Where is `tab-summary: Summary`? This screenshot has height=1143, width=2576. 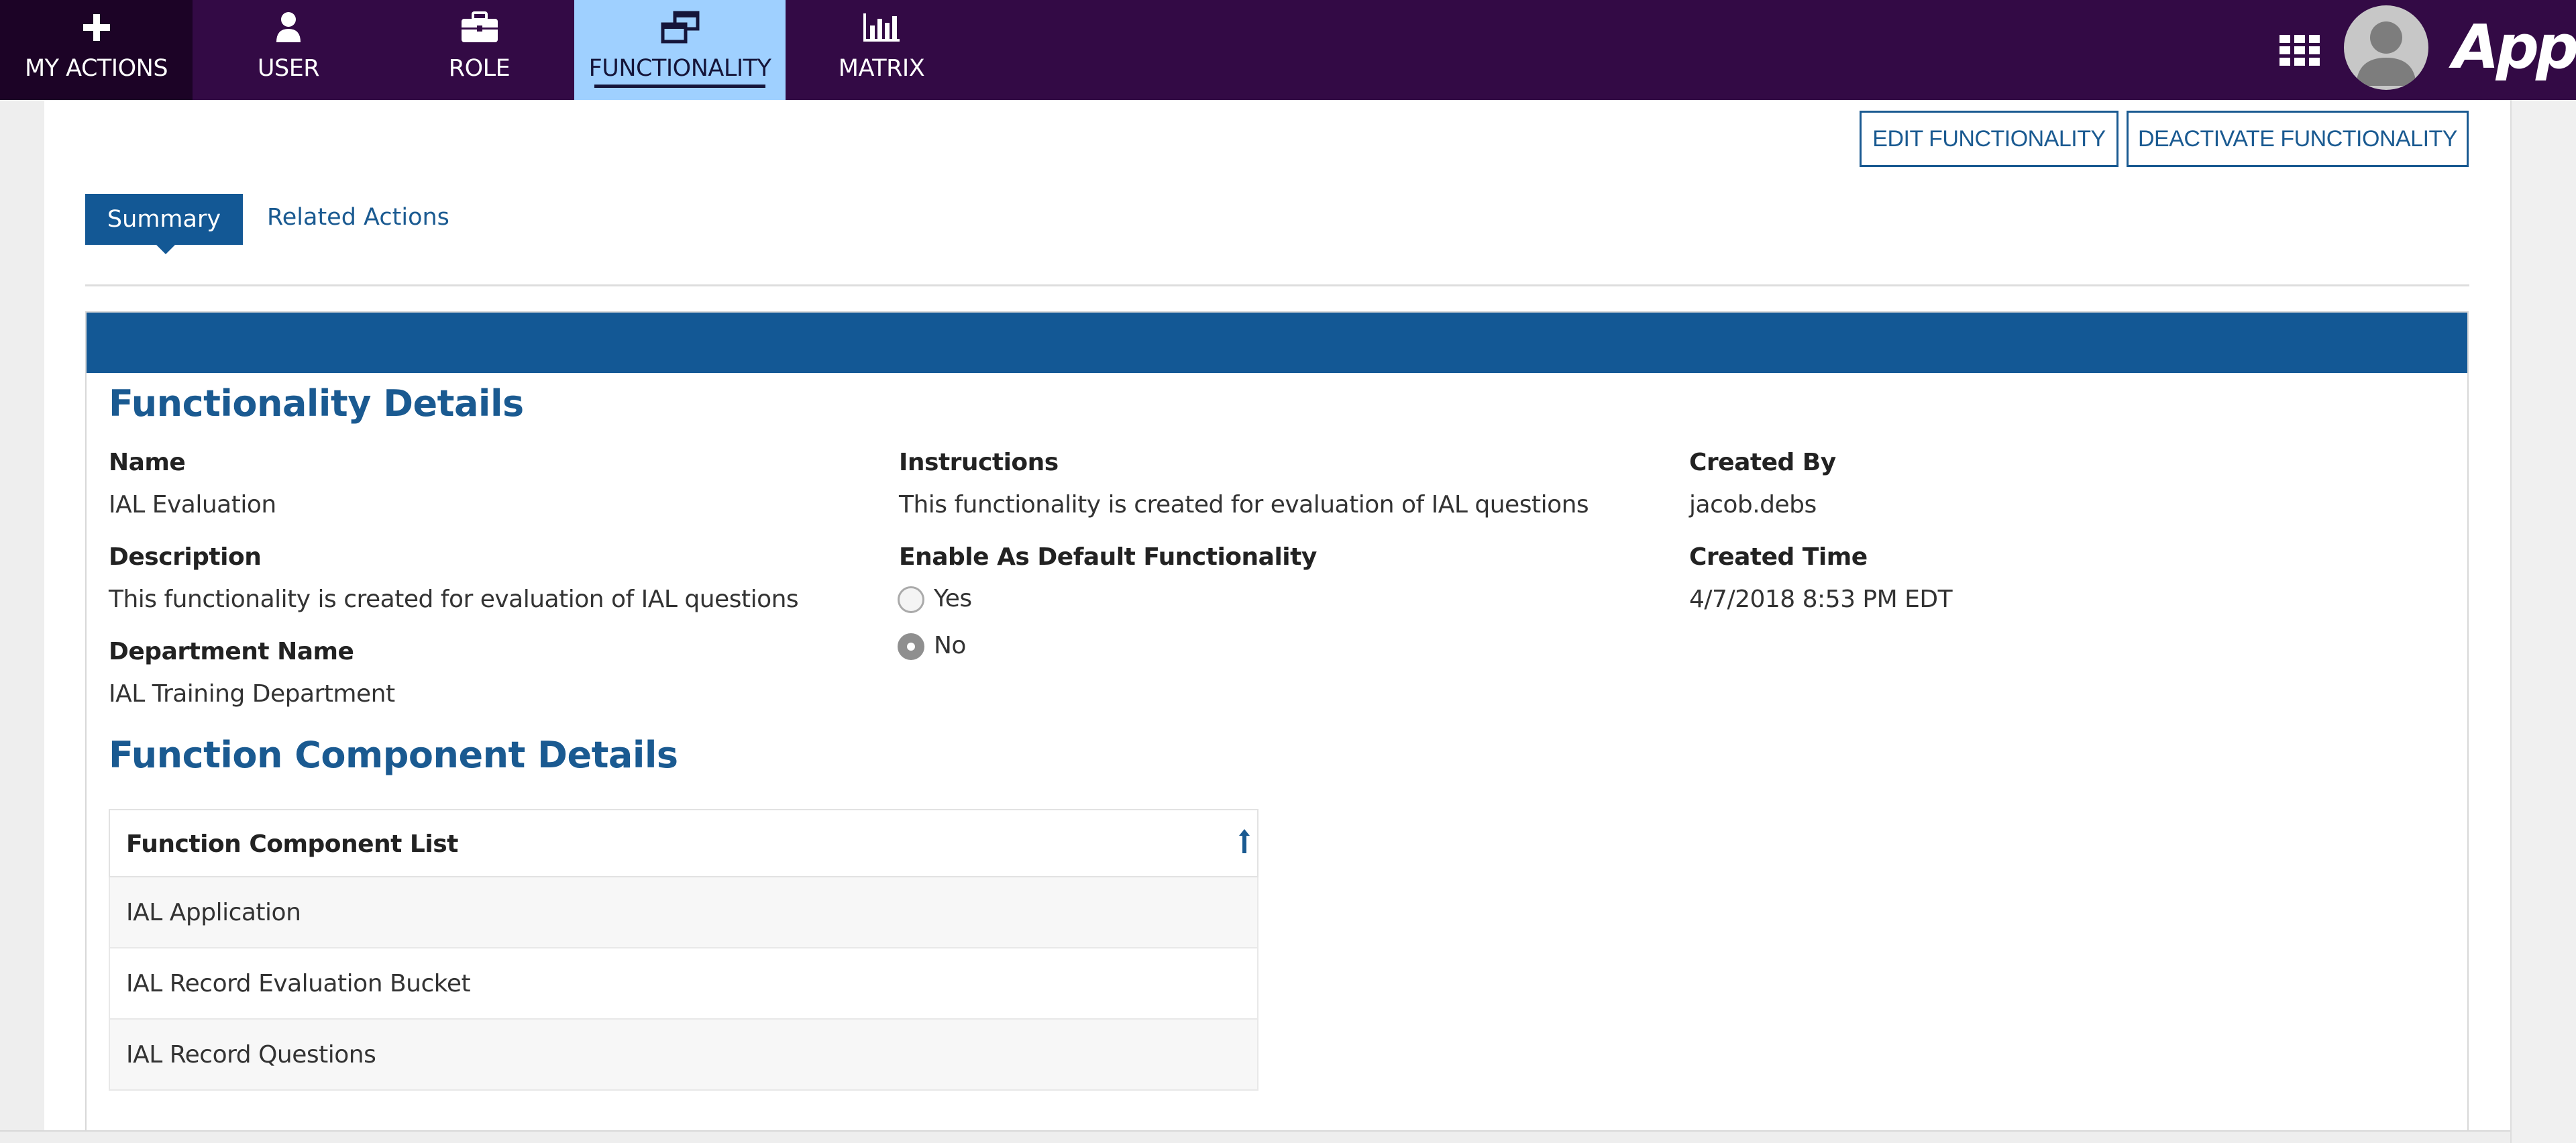 tab-summary: Summary is located at coordinates (164, 224).